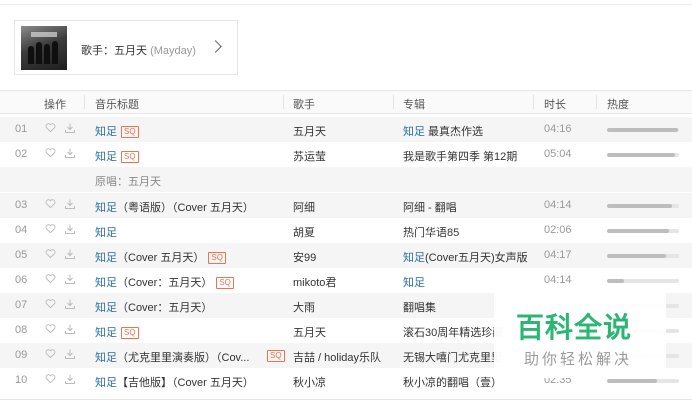 Image resolution: width=692 pixels, height=402 pixels. What do you see at coordinates (180, 232) in the screenshot?
I see `song-title: 知足` at bounding box center [180, 232].